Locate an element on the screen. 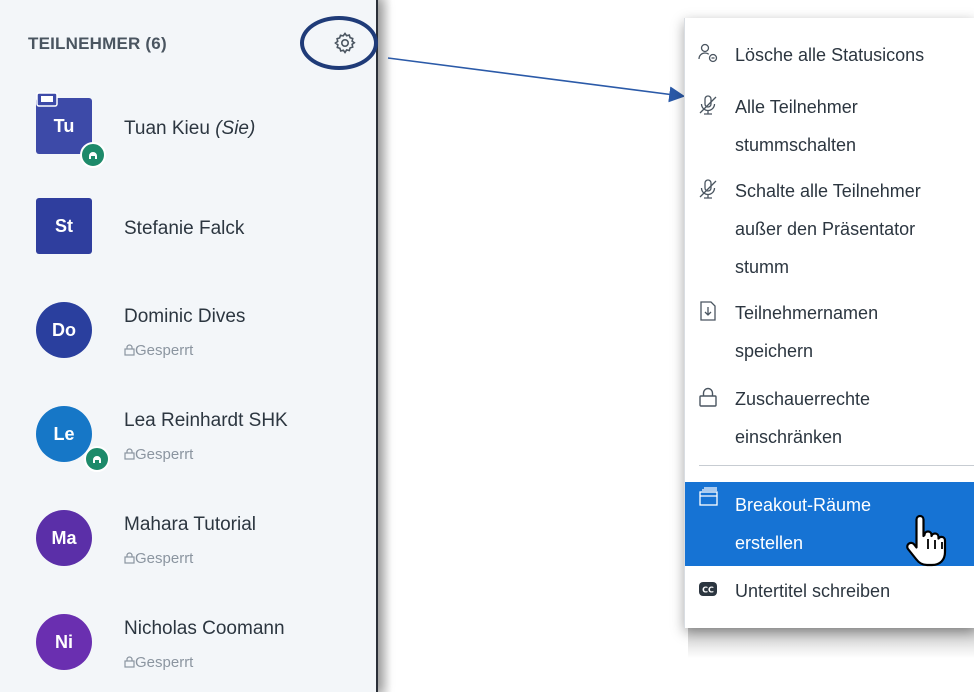 The image size is (974, 692). lock-icon is located at coordinates (708, 397).